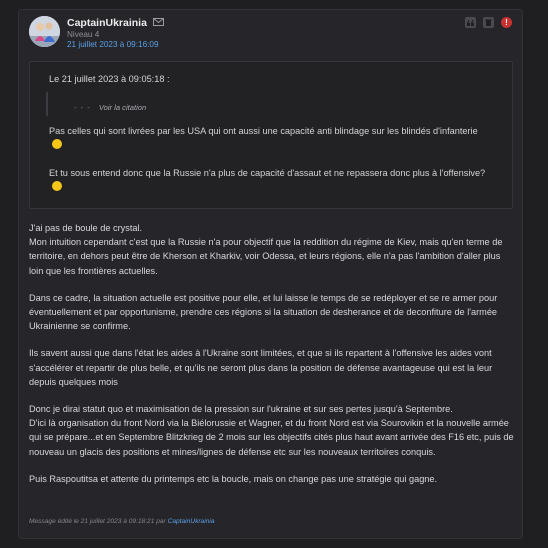 Image resolution: width=548 pixels, height=548 pixels. I want to click on post-actions: !, so click(488, 22).